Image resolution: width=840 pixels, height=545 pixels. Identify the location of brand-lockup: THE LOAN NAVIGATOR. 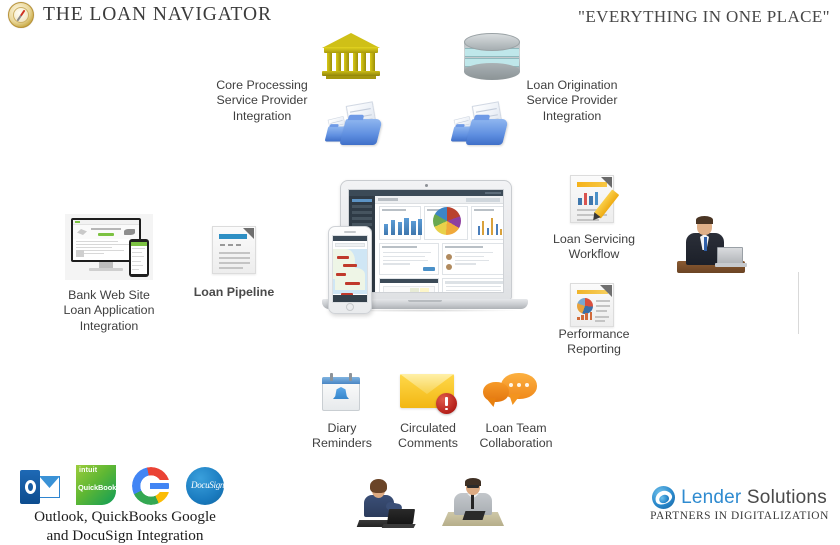
(140, 15).